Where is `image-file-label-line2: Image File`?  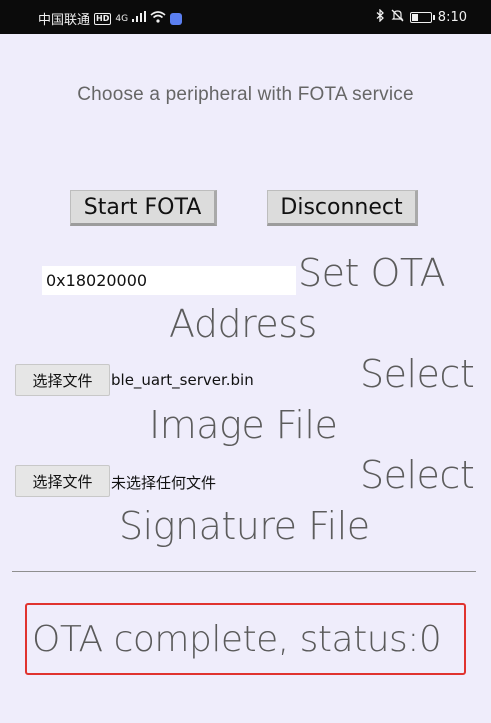 image-file-label-line2: Image File is located at coordinates (243, 425).